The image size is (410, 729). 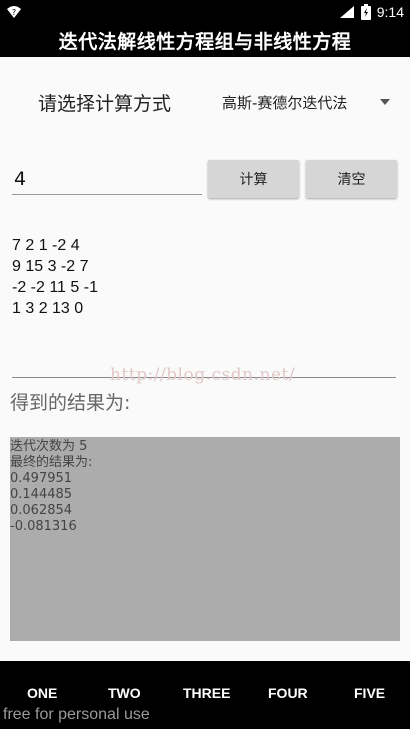 What do you see at coordinates (43, 526) in the screenshot?
I see `result-line: -0.081316` at bounding box center [43, 526].